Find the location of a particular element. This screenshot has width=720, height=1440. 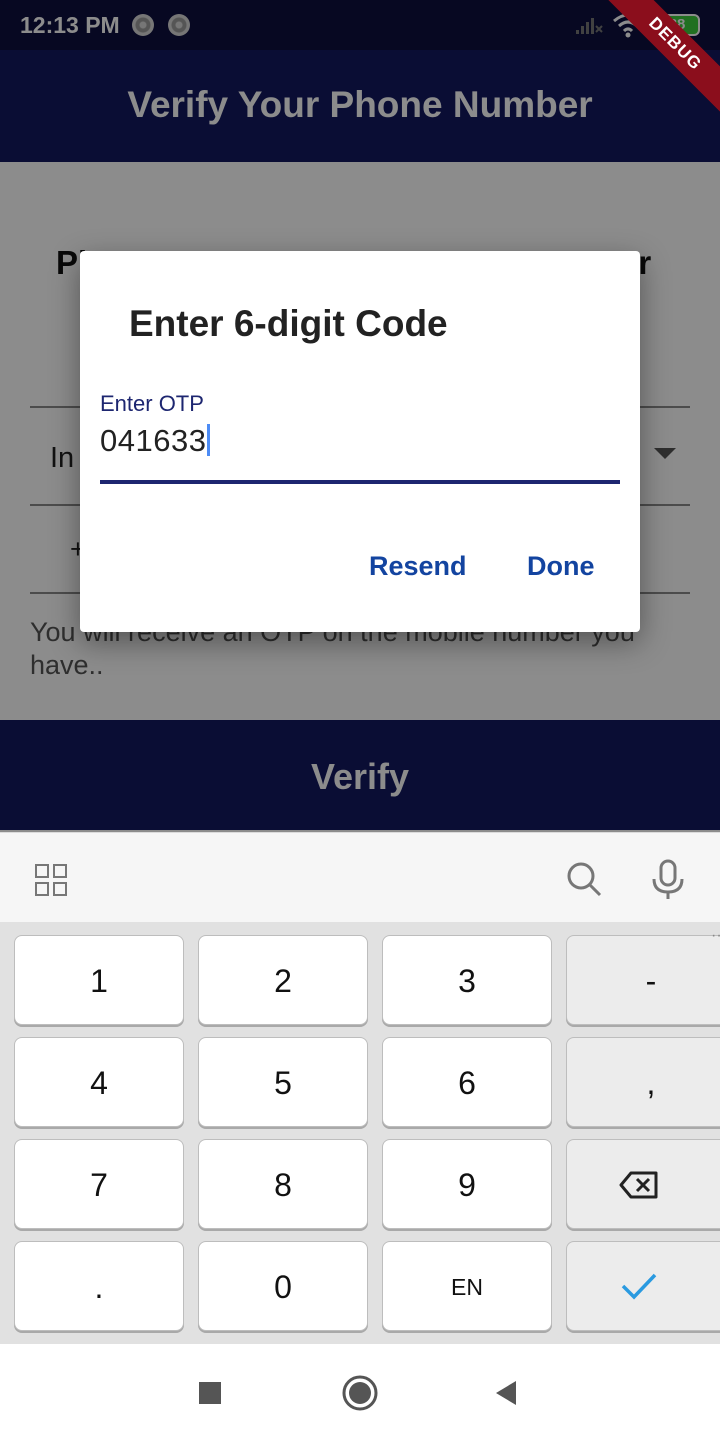

key-minus-label: - is located at coordinates (651, 981).